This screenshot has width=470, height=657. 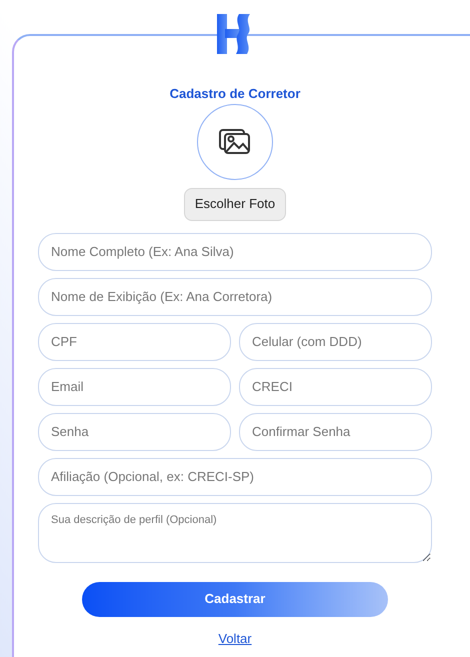 What do you see at coordinates (335, 387) in the screenshot?
I see `input-field: CRECI` at bounding box center [335, 387].